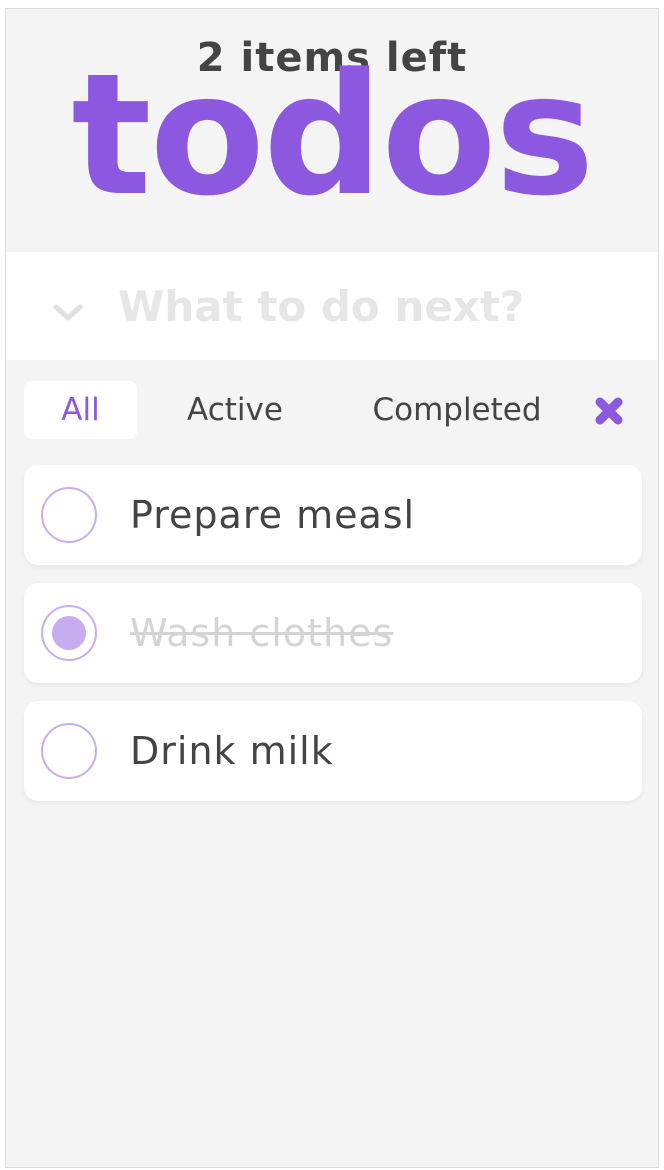 Image resolution: width=664 pixels, height=1170 pixels. Describe the element at coordinates (232, 751) in the screenshot. I see `todo-label: Drink milk` at that location.